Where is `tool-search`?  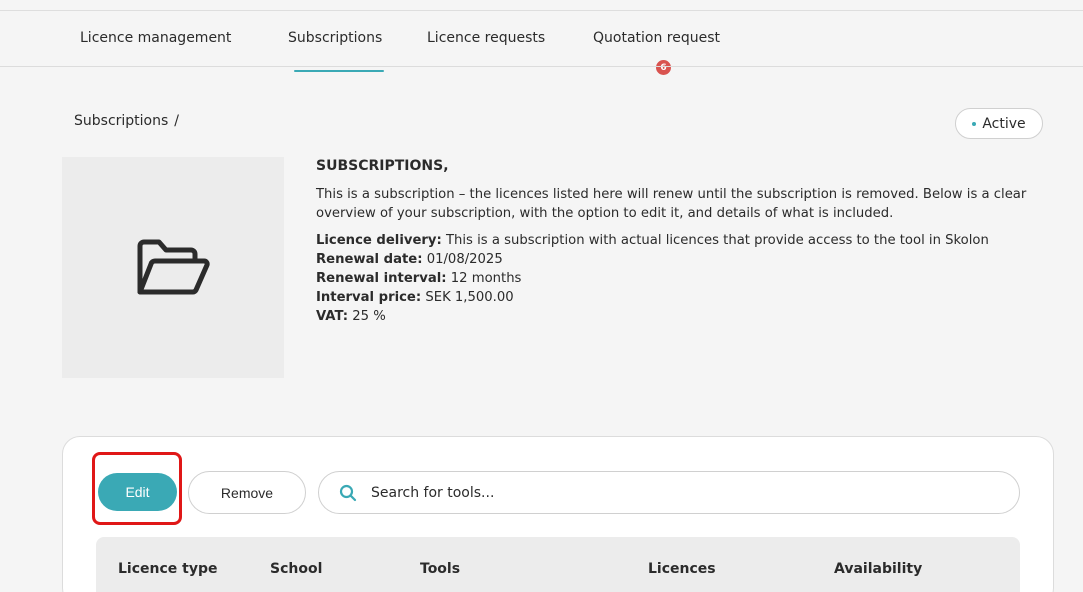
tool-search is located at coordinates (669, 492).